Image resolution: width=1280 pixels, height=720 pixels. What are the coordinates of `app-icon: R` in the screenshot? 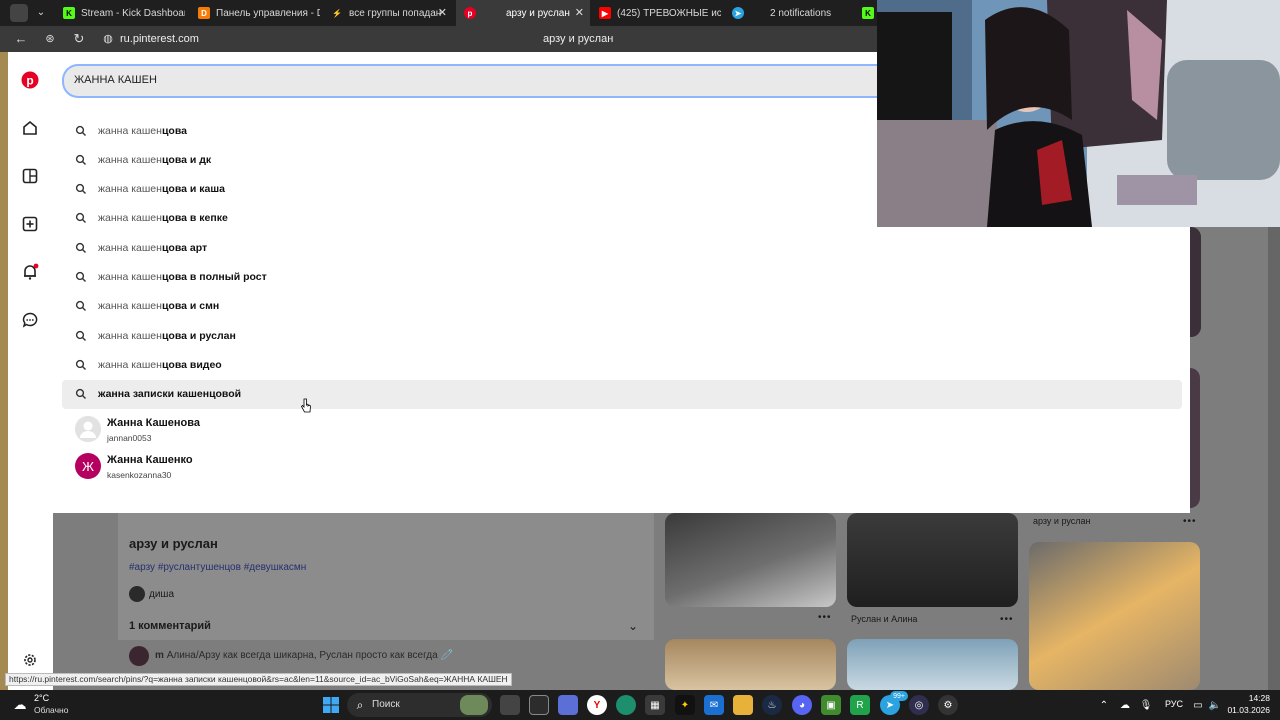 It's located at (860, 705).